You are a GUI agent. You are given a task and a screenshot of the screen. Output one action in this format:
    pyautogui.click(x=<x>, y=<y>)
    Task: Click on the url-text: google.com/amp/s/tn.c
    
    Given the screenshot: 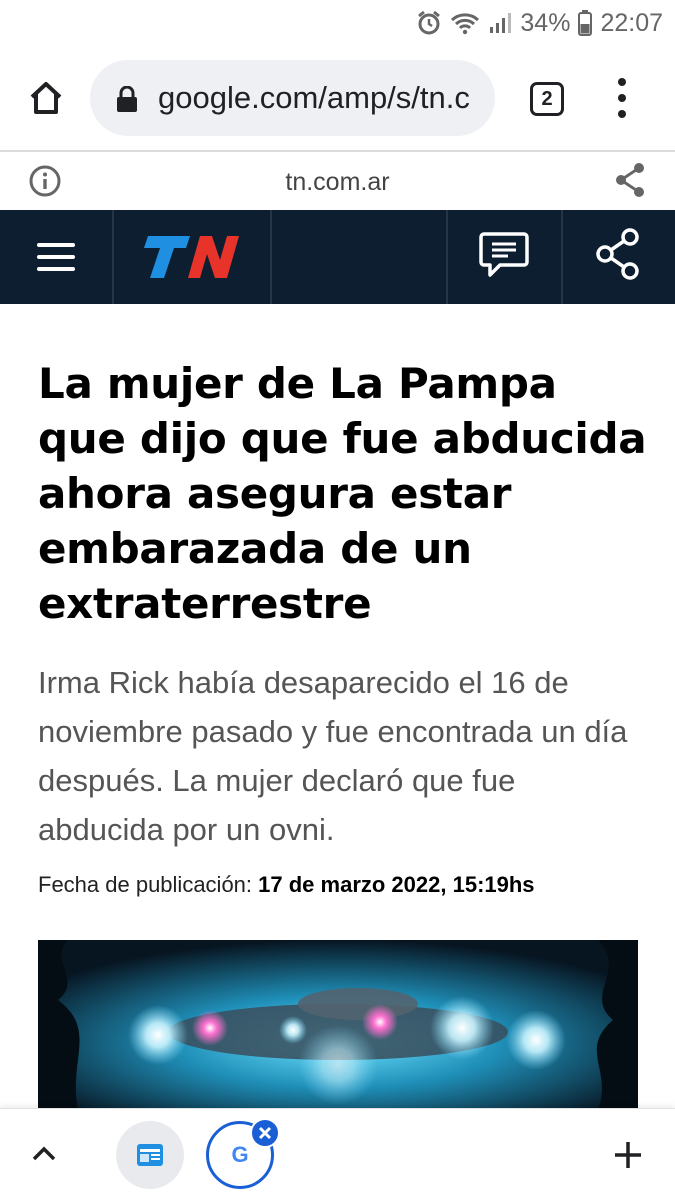 What is the action you would take?
    pyautogui.click(x=314, y=97)
    